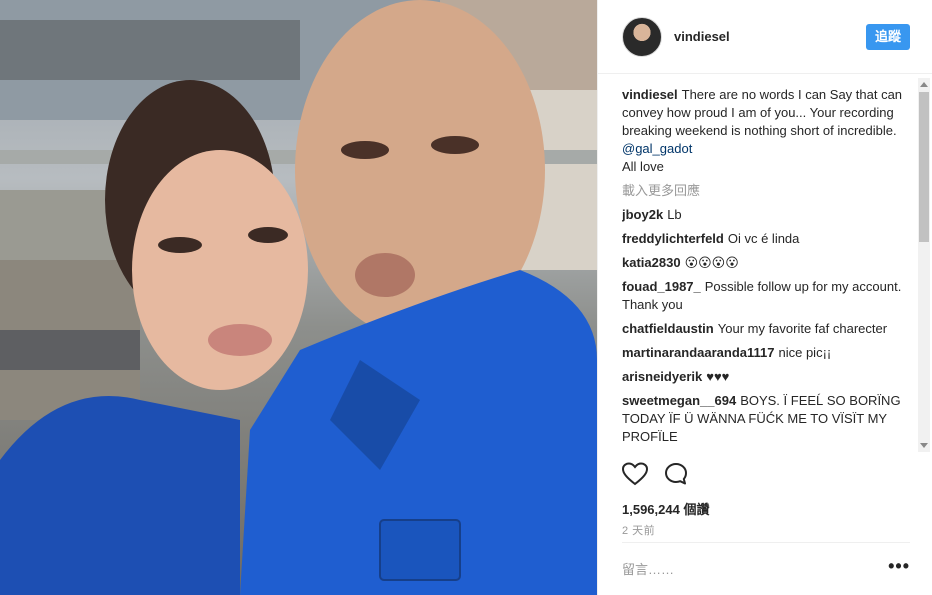 The height and width of the screenshot is (595, 932). I want to click on comment-username: jboy2k, so click(642, 214).